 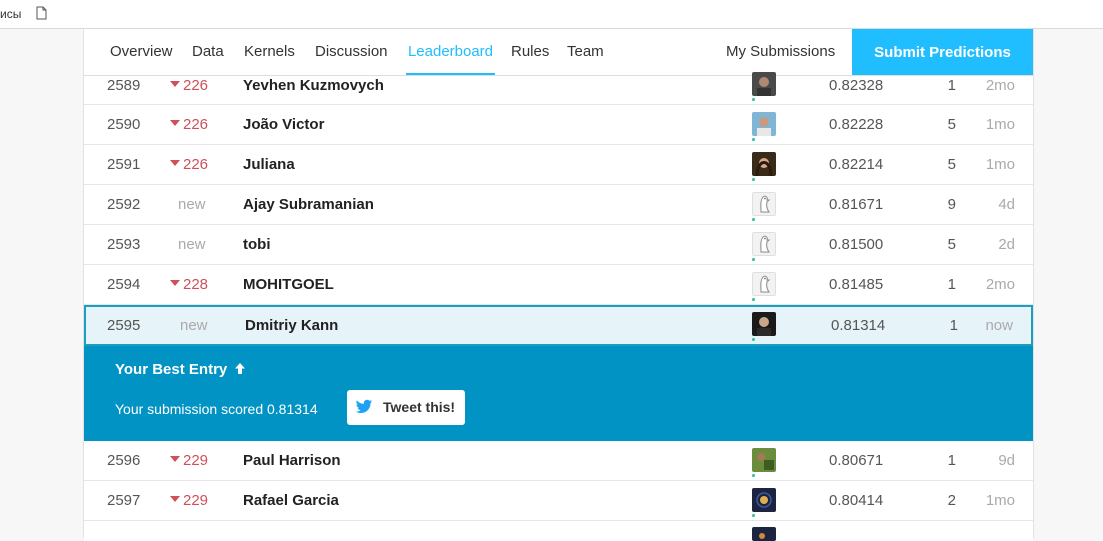 I want to click on score: 0.82228, so click(x=856, y=124).